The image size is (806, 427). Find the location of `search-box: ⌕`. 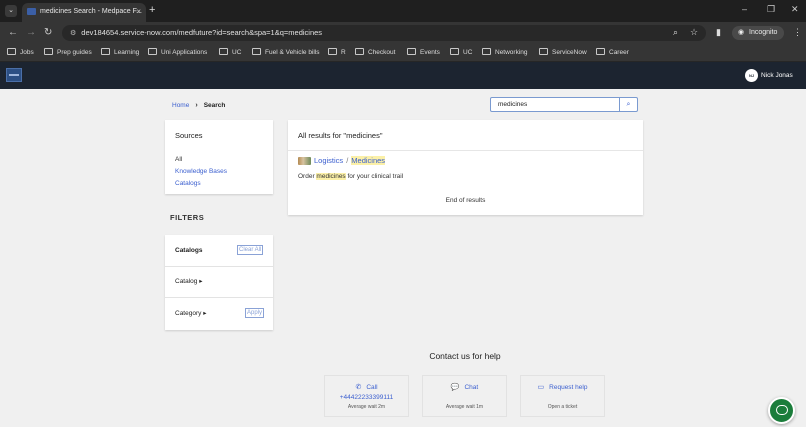

search-box: ⌕ is located at coordinates (564, 104).